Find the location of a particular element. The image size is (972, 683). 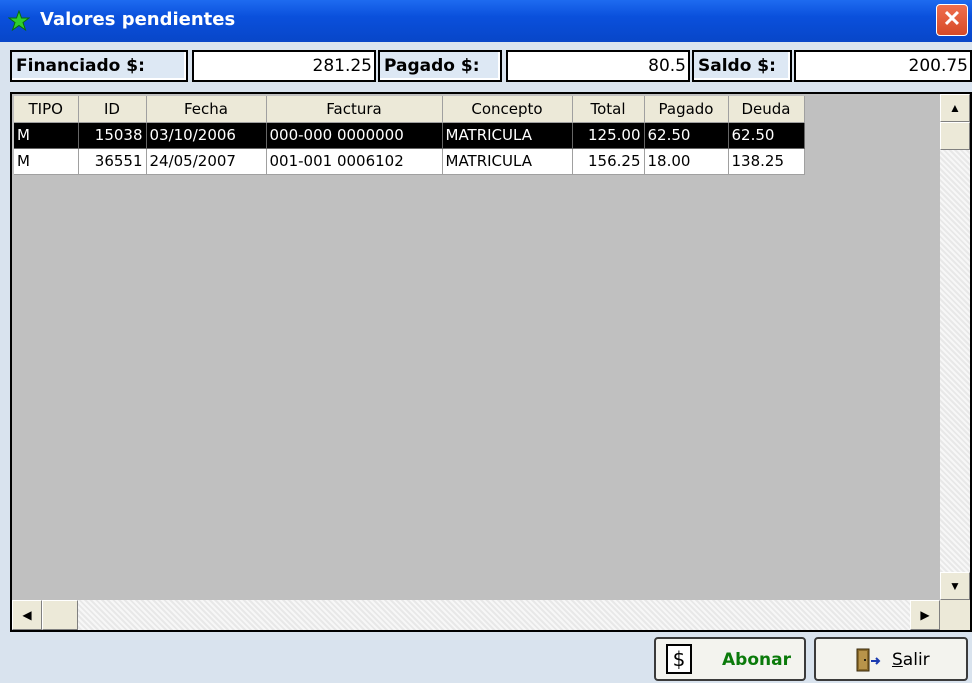

abonar-button: $ Abonar is located at coordinates (730, 659).